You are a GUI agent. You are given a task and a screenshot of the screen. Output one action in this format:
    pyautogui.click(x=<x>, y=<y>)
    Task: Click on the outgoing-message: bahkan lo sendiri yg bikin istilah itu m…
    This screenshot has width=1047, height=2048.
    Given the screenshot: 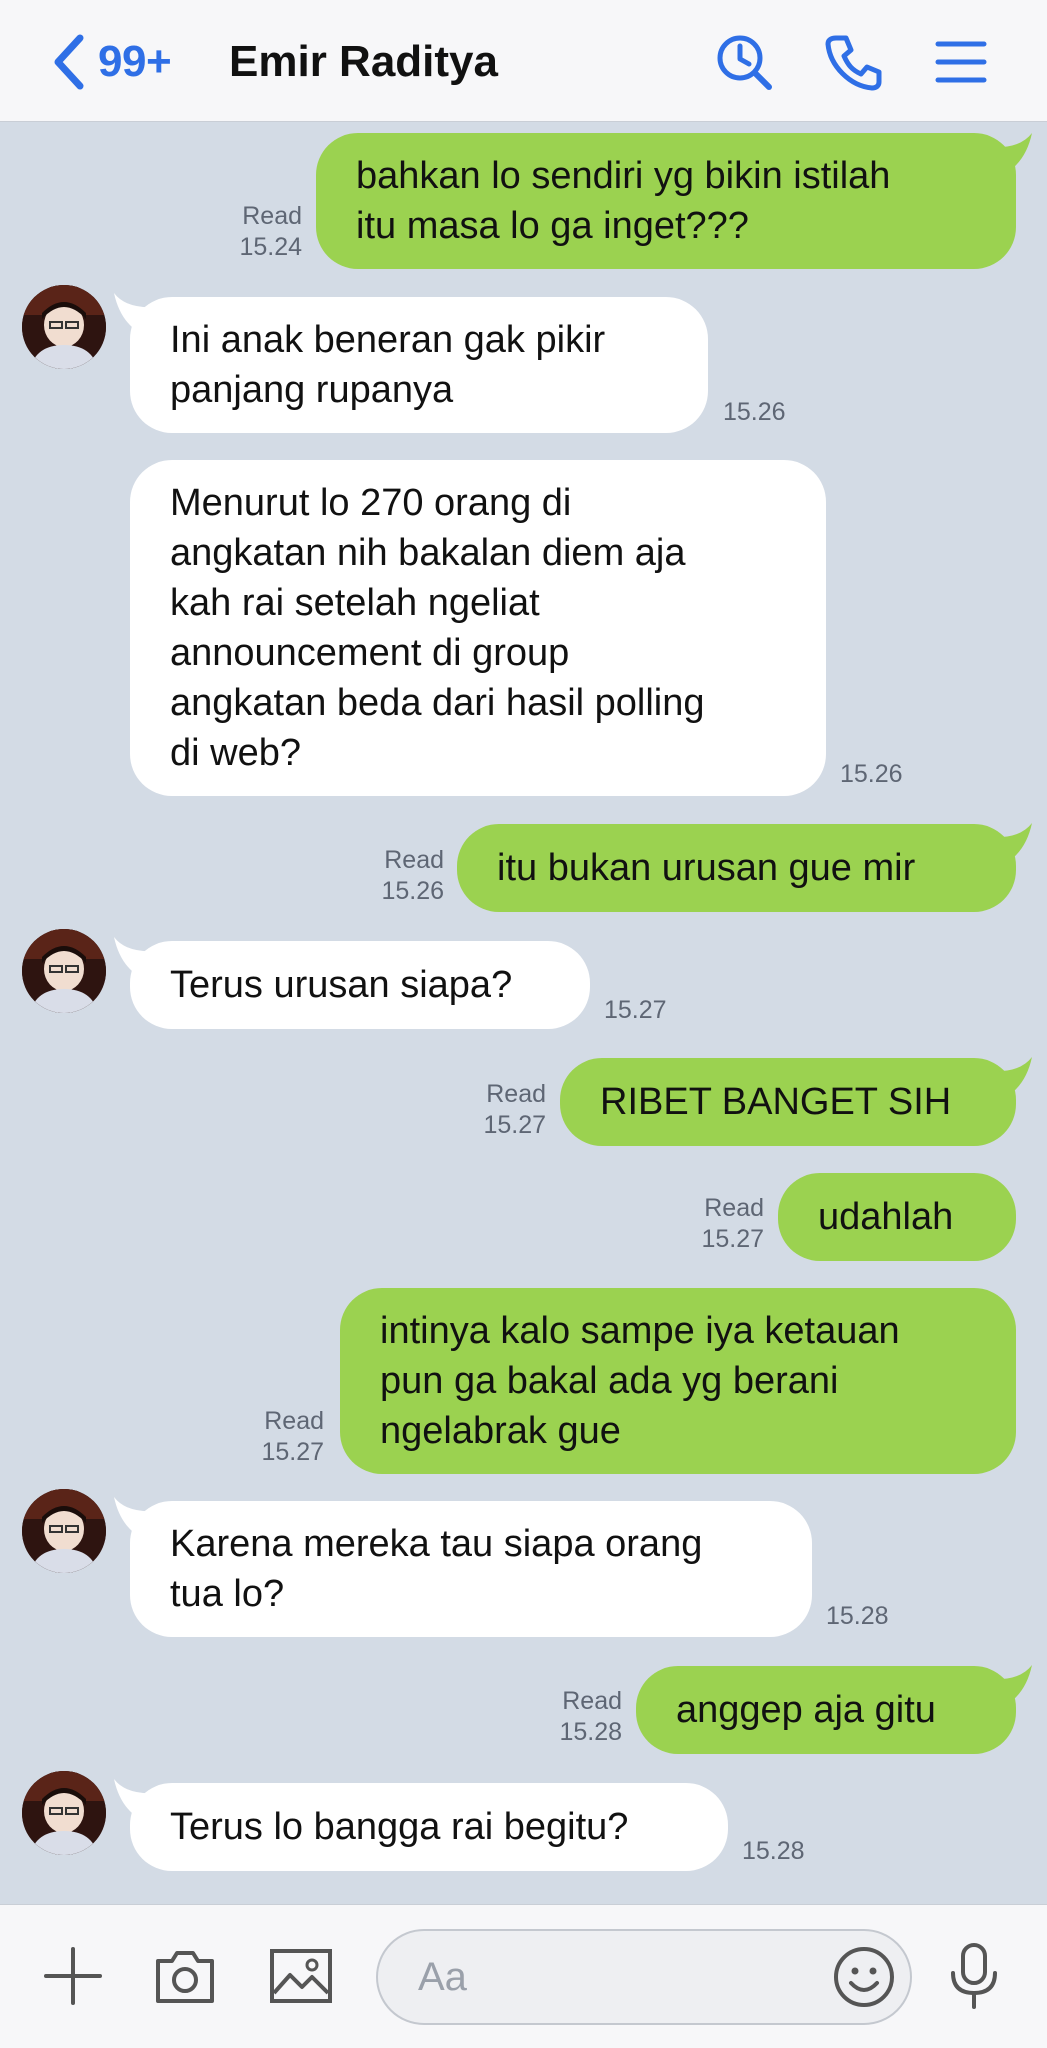 What is the action you would take?
    pyautogui.click(x=666, y=201)
    